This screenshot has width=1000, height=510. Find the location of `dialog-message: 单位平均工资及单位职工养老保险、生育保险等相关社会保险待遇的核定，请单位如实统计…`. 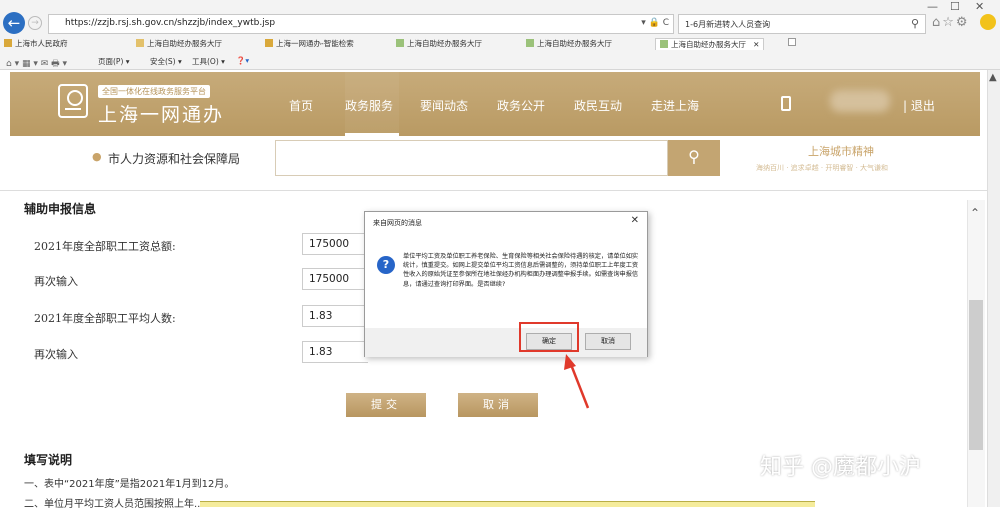

dialog-message: 单位平均工资及单位职工养老保险、生育保险等相关社会保险待遇的核定，请单位如实统计… is located at coordinates (521, 270).